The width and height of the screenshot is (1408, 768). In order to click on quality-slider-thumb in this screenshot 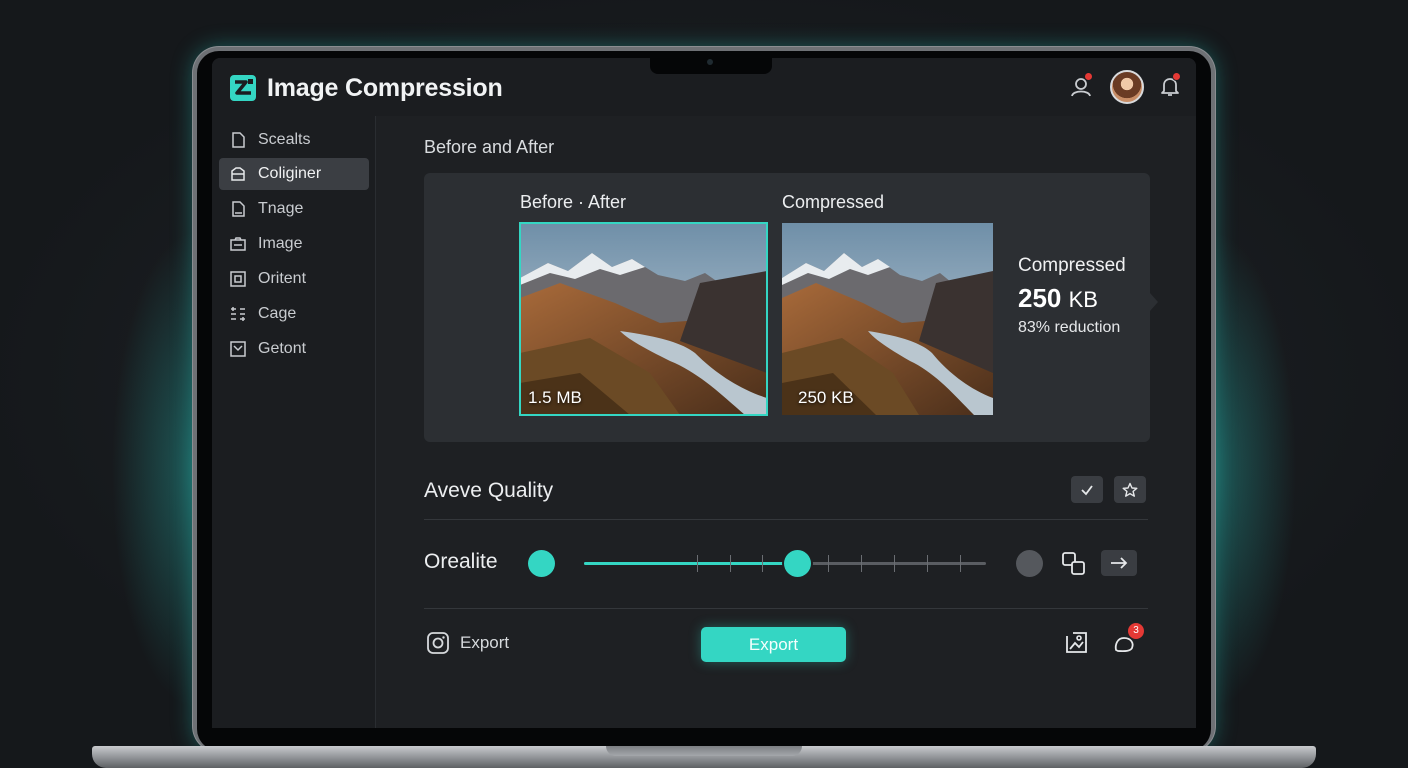, I will do `click(798, 563)`.